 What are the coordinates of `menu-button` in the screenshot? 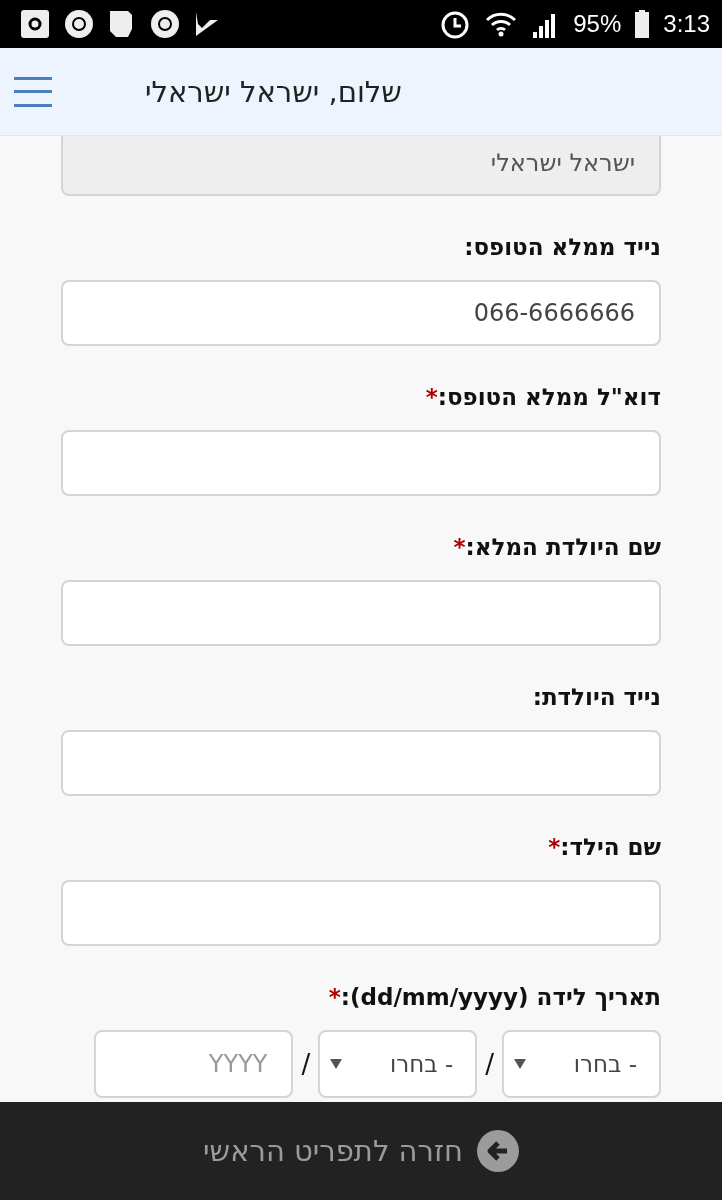 It's located at (33, 91).